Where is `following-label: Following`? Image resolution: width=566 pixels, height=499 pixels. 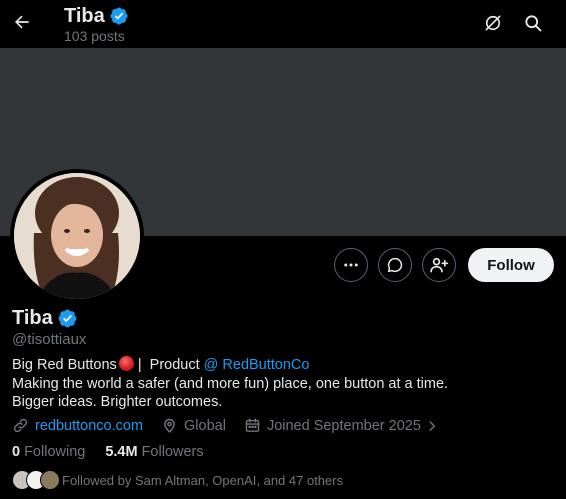
following-label: Following is located at coordinates (55, 452).